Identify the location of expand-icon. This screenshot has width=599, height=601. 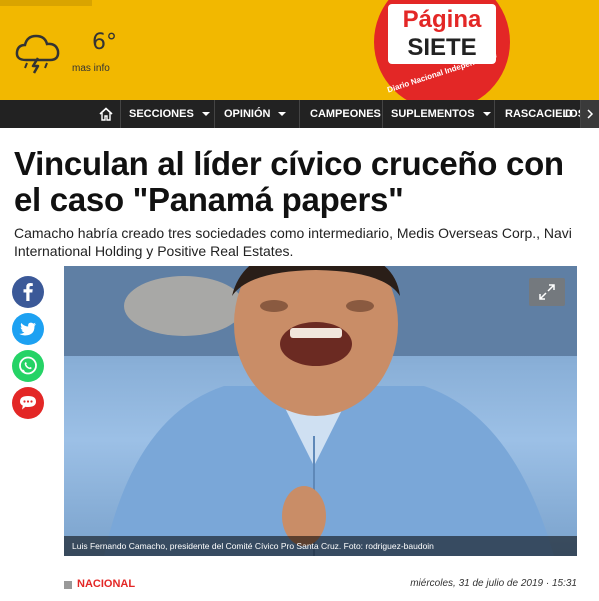
(547, 292).